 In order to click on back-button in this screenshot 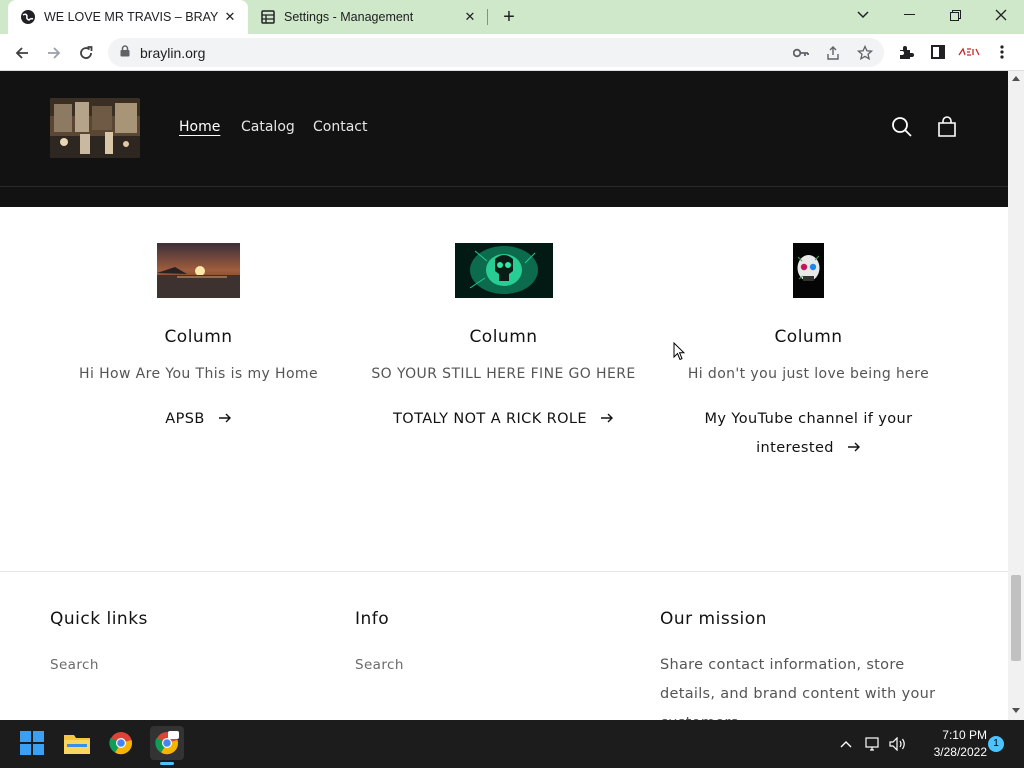, I will do `click(22, 53)`.